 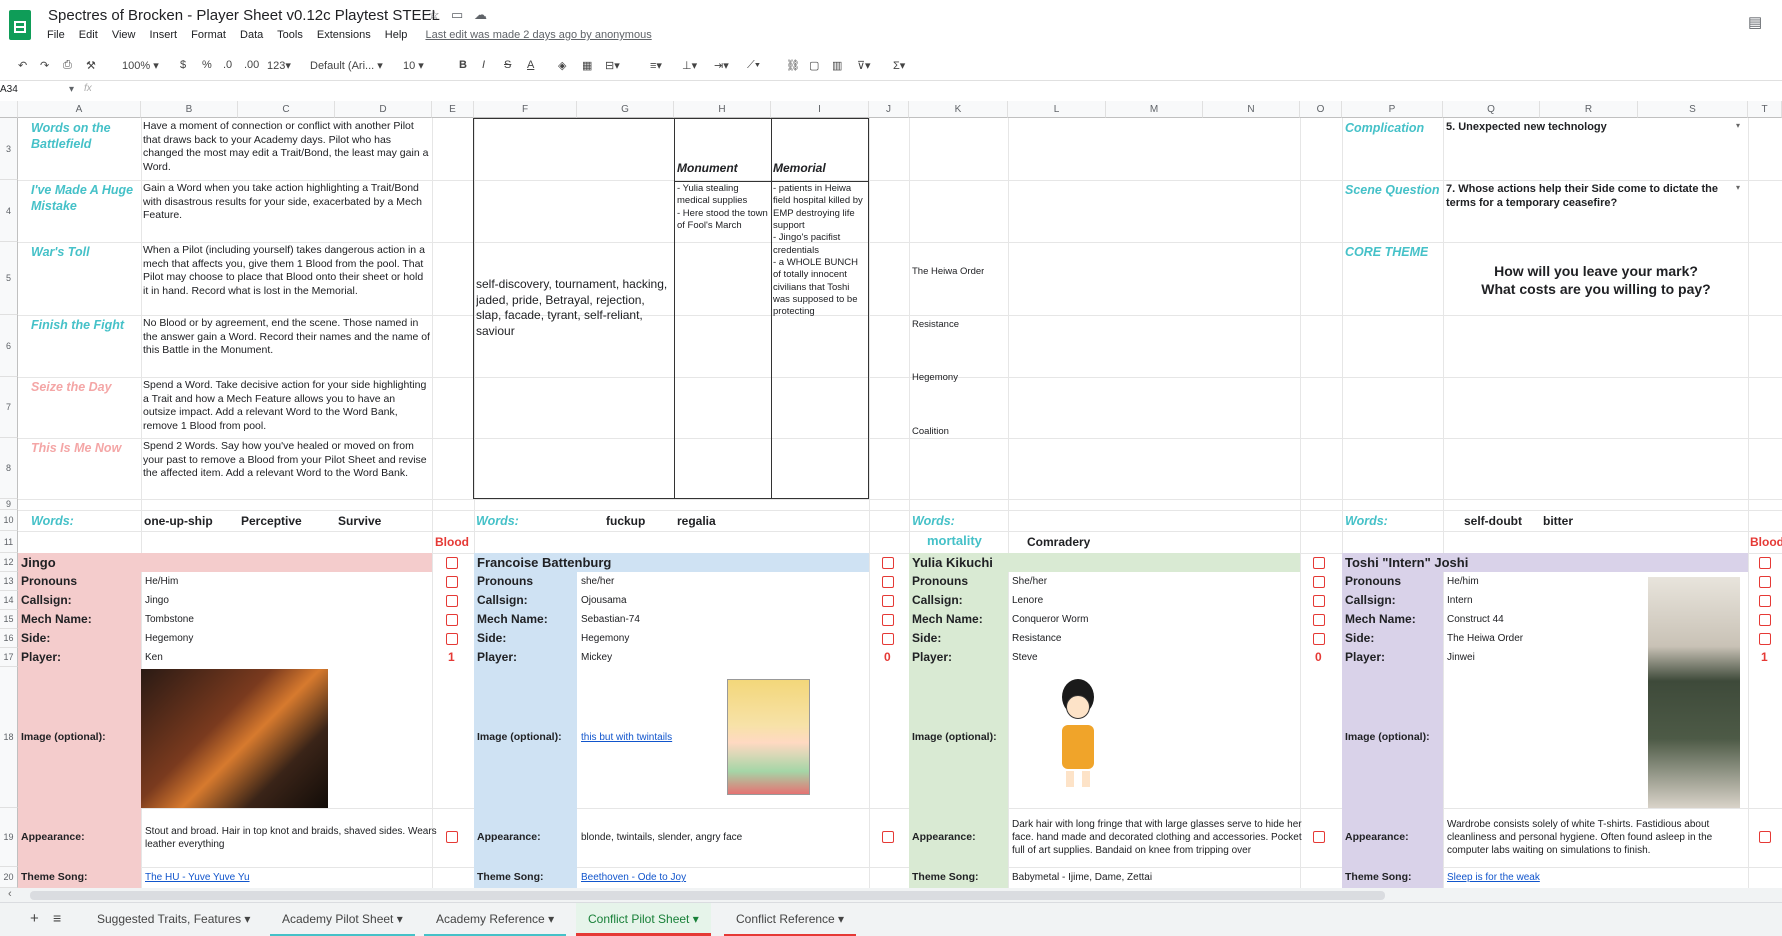 I want to click on text-wrap-icon: ⇥▾, so click(x=721, y=65).